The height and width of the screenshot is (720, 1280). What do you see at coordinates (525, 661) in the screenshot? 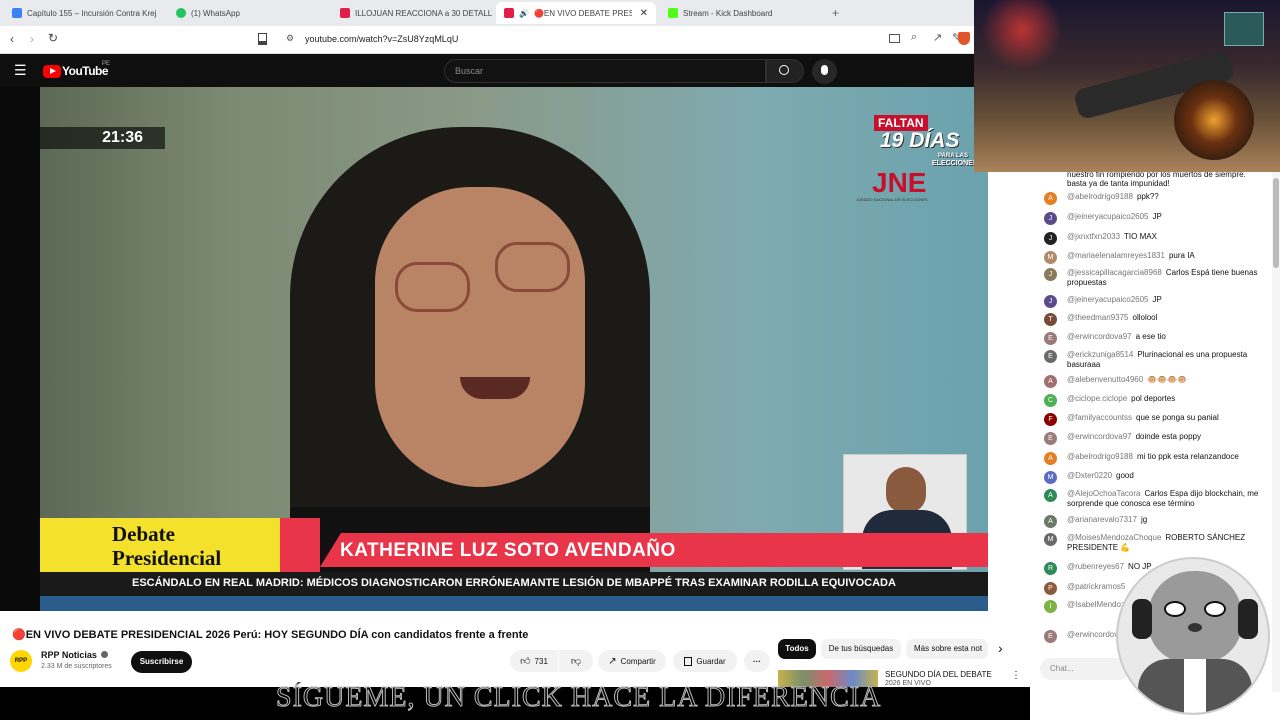
I see `thumbs-up-icon: 👍︎` at bounding box center [525, 661].